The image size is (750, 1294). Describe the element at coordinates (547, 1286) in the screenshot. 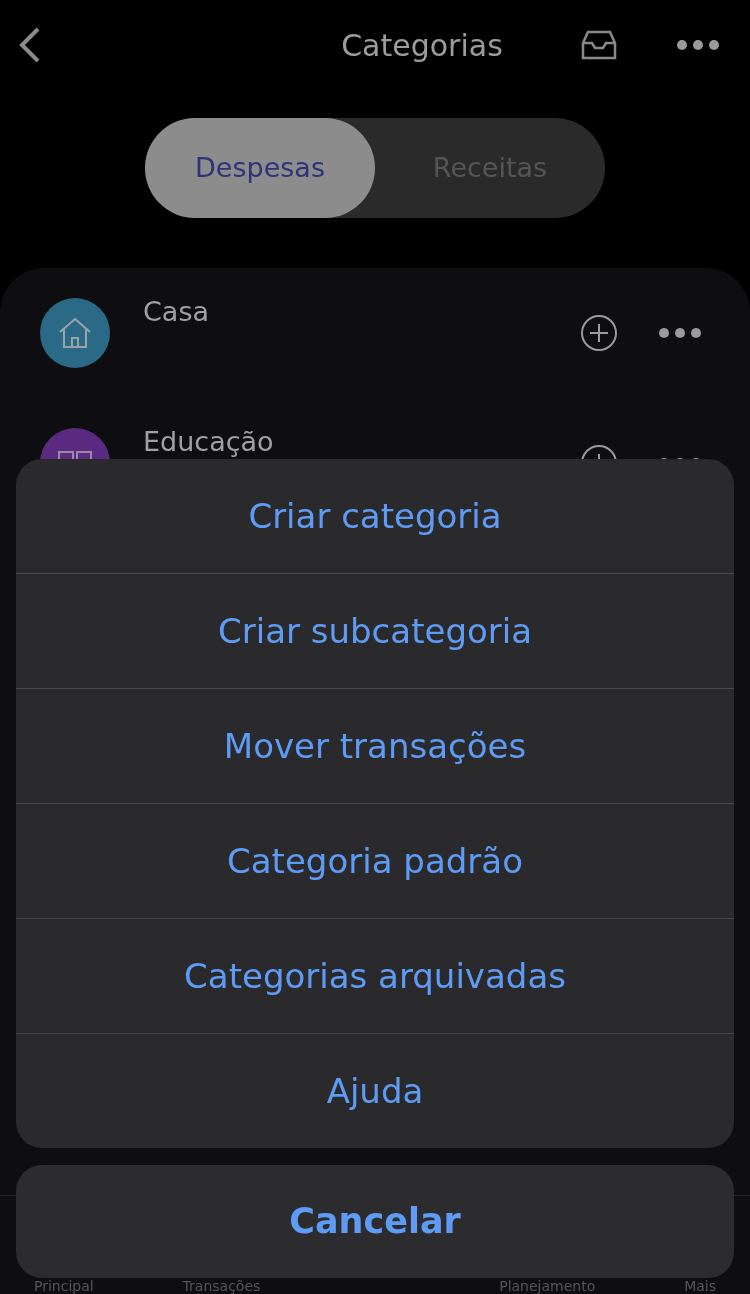

I see `tab-bar-label: Planejamento` at that location.